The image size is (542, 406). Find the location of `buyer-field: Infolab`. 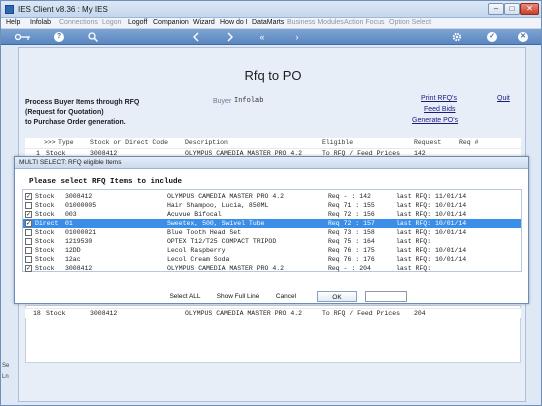

buyer-field: Infolab is located at coordinates (258, 100).